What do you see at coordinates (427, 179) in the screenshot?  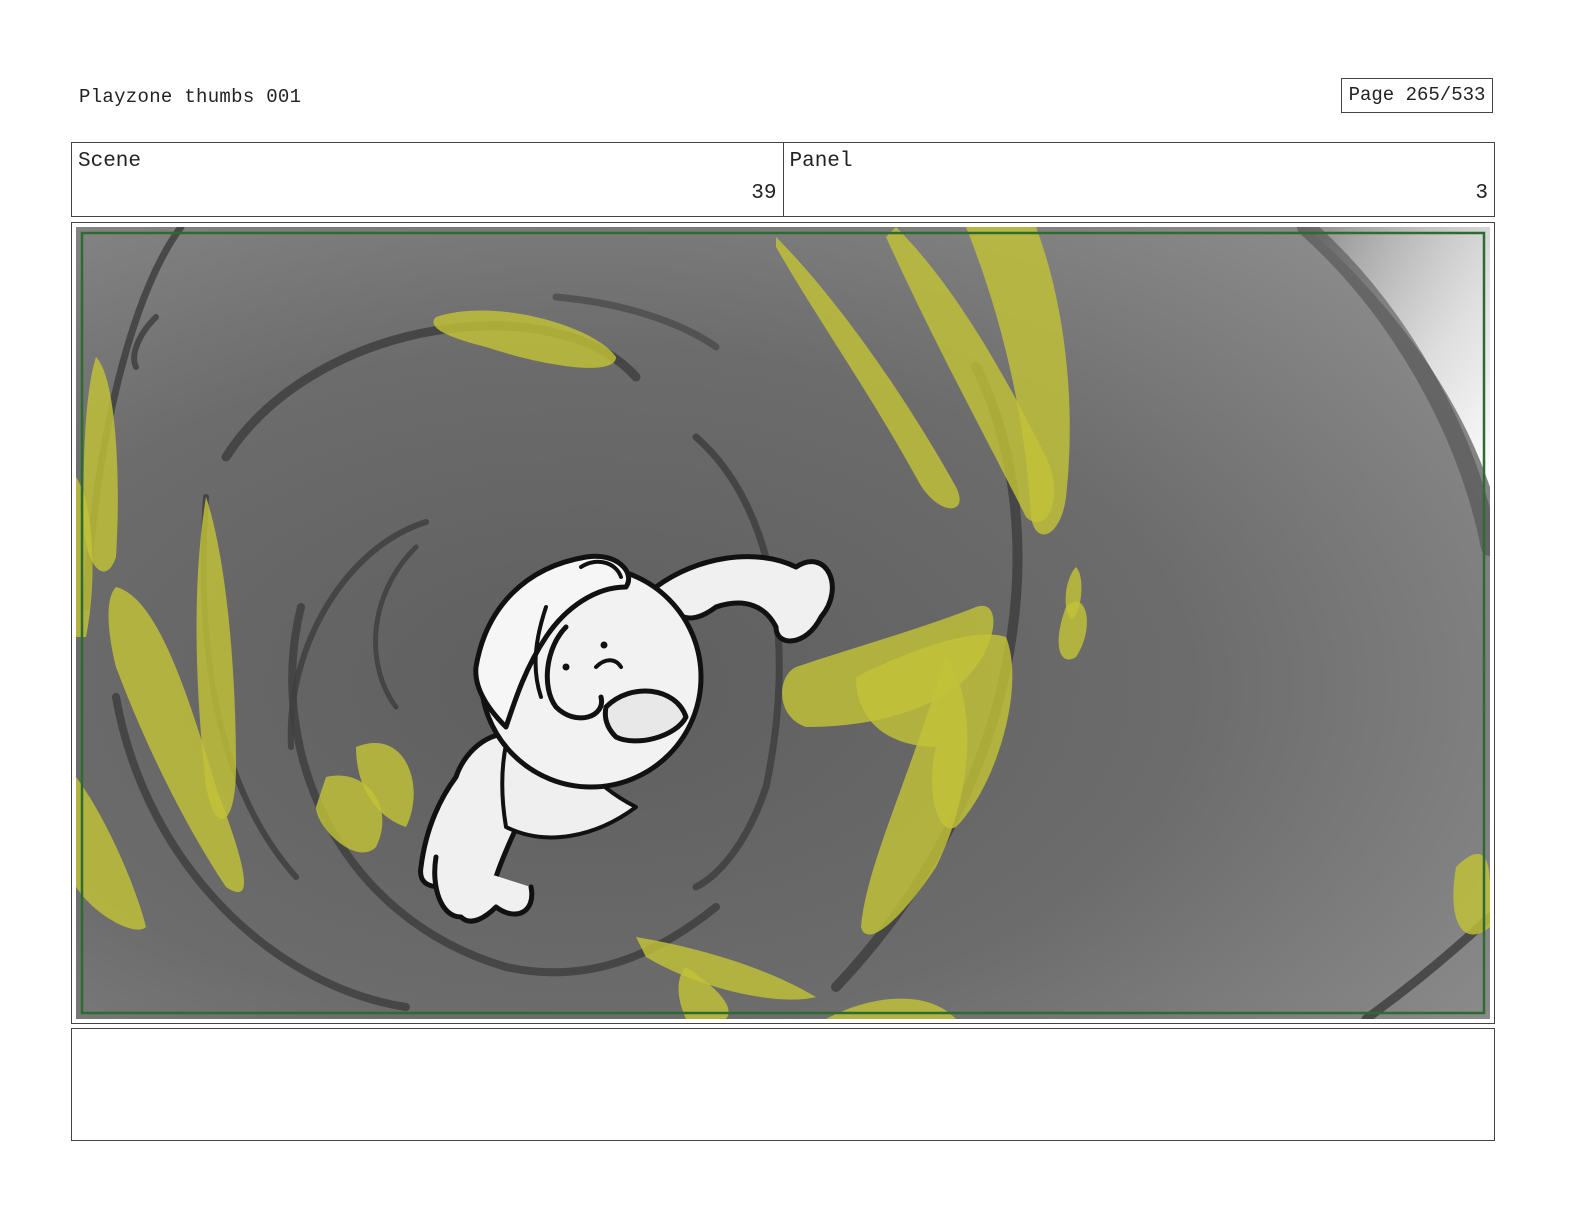 I see `scene-cell: Scene 39` at bounding box center [427, 179].